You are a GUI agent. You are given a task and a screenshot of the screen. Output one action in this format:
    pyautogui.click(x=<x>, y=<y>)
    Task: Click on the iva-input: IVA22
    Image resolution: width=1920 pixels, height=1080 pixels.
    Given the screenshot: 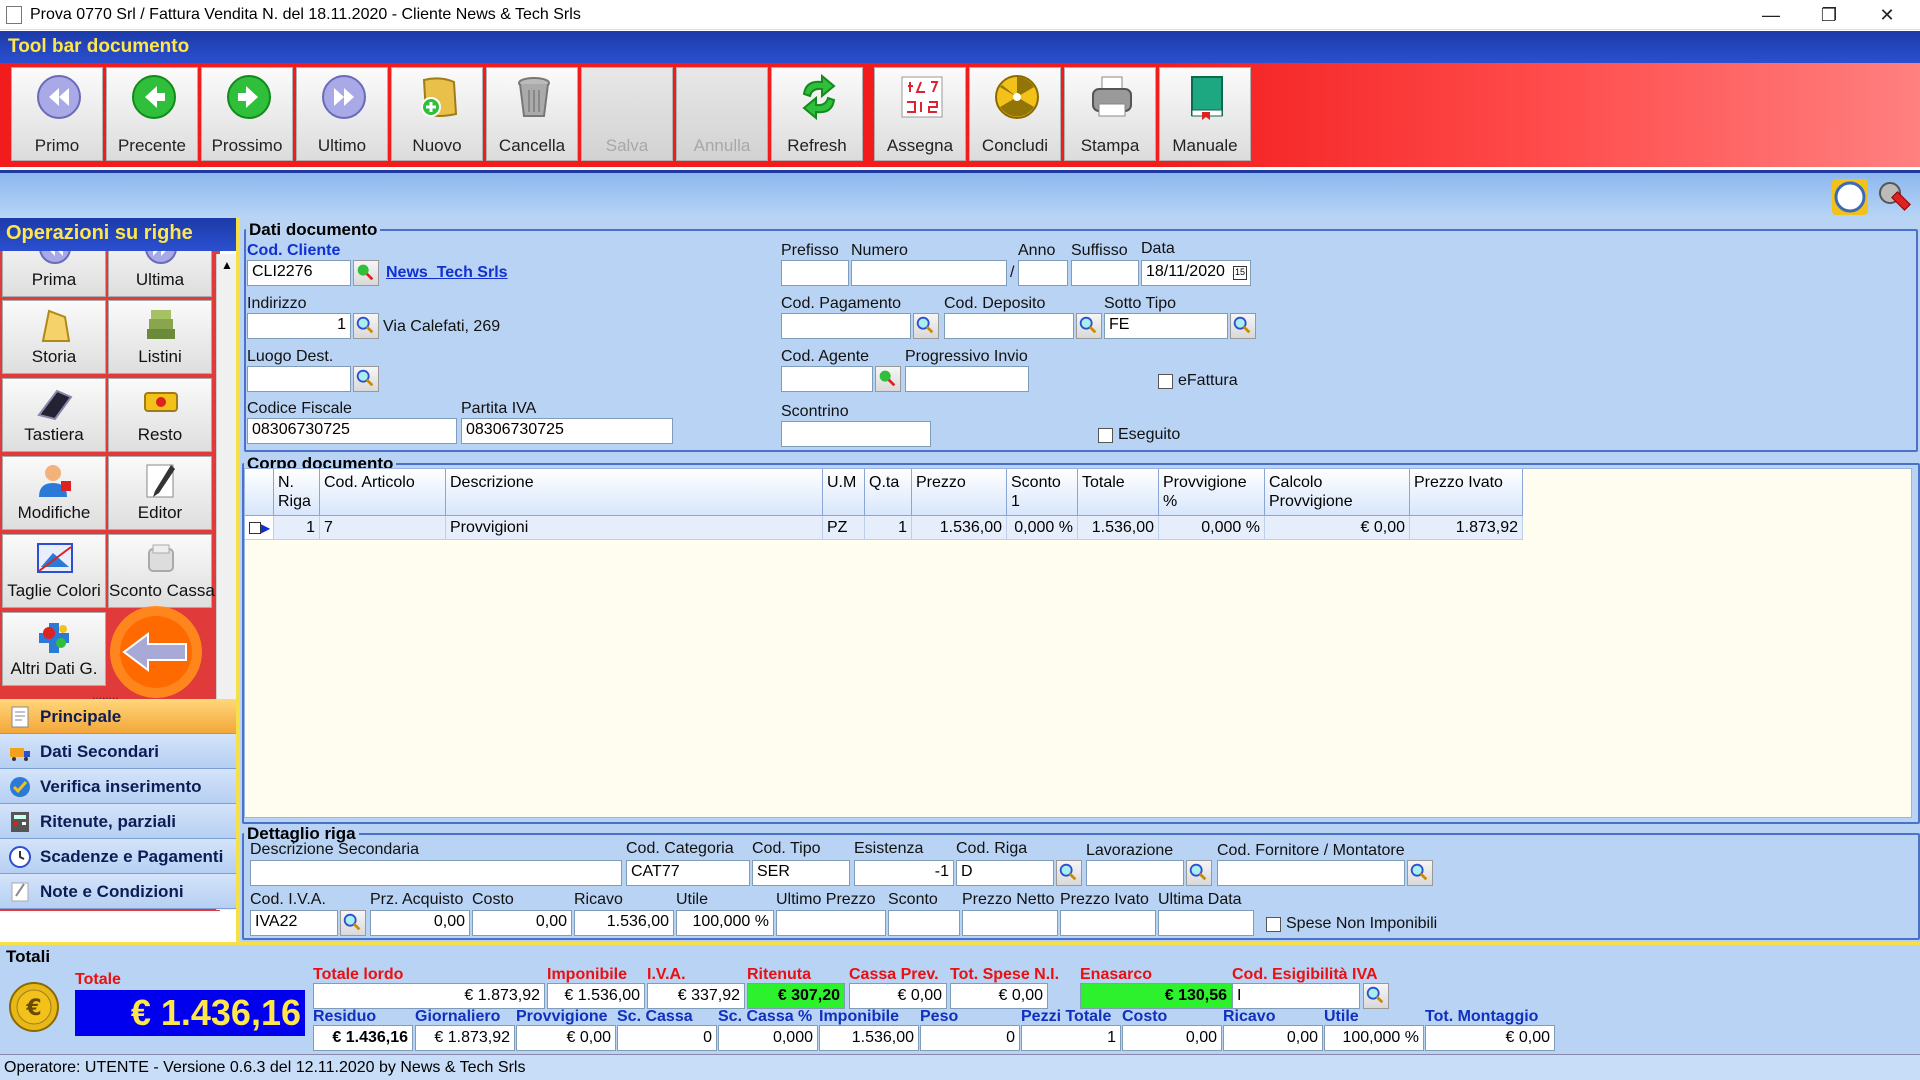 What is the action you would take?
    pyautogui.click(x=294, y=923)
    